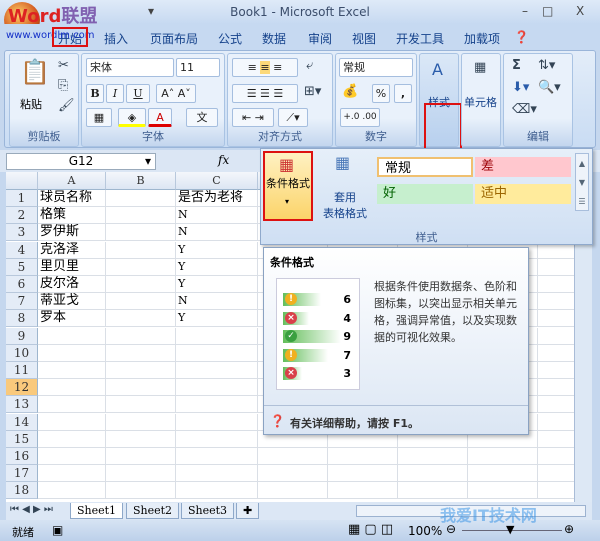  What do you see at coordinates (22, 198) in the screenshot?
I see `row-header: 1` at bounding box center [22, 198].